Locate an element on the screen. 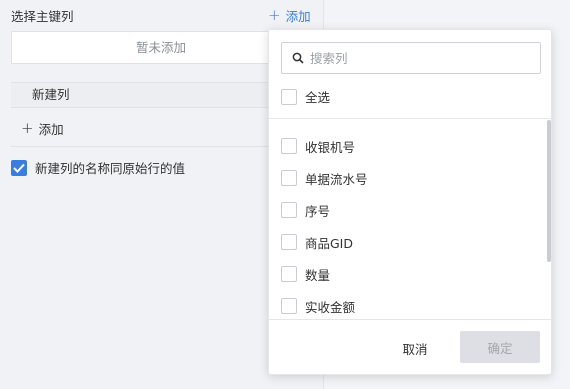 The width and height of the screenshot is (570, 389). same-name-label: 新建列的名称同原始行的值 is located at coordinates (110, 168).